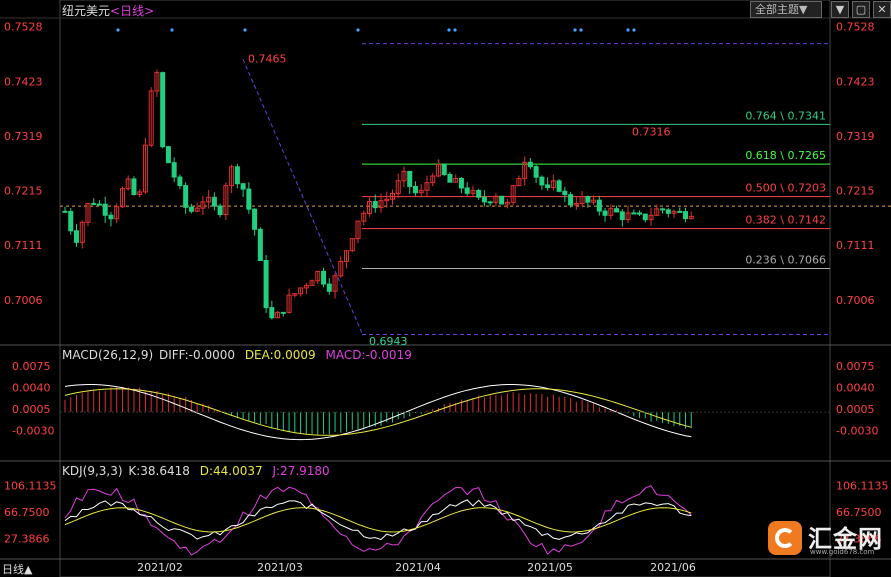 The width and height of the screenshot is (891, 577). I want to click on close-button: ✕, so click(882, 9).